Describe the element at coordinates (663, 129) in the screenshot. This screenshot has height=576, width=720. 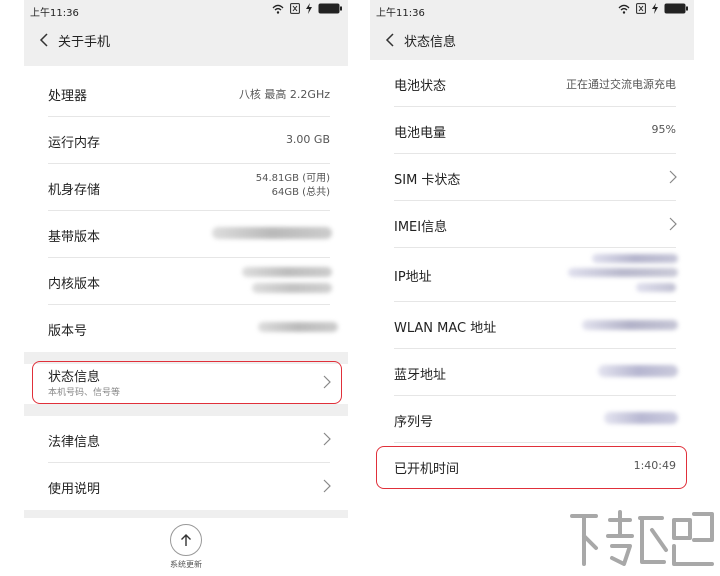
I see `row-value: 95%` at that location.